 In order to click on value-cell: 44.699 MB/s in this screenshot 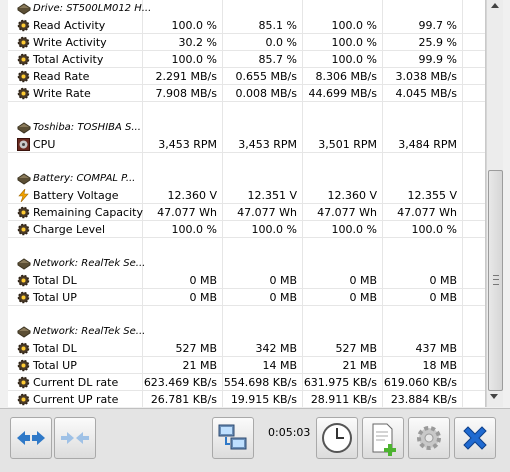, I will do `click(342, 93)`.